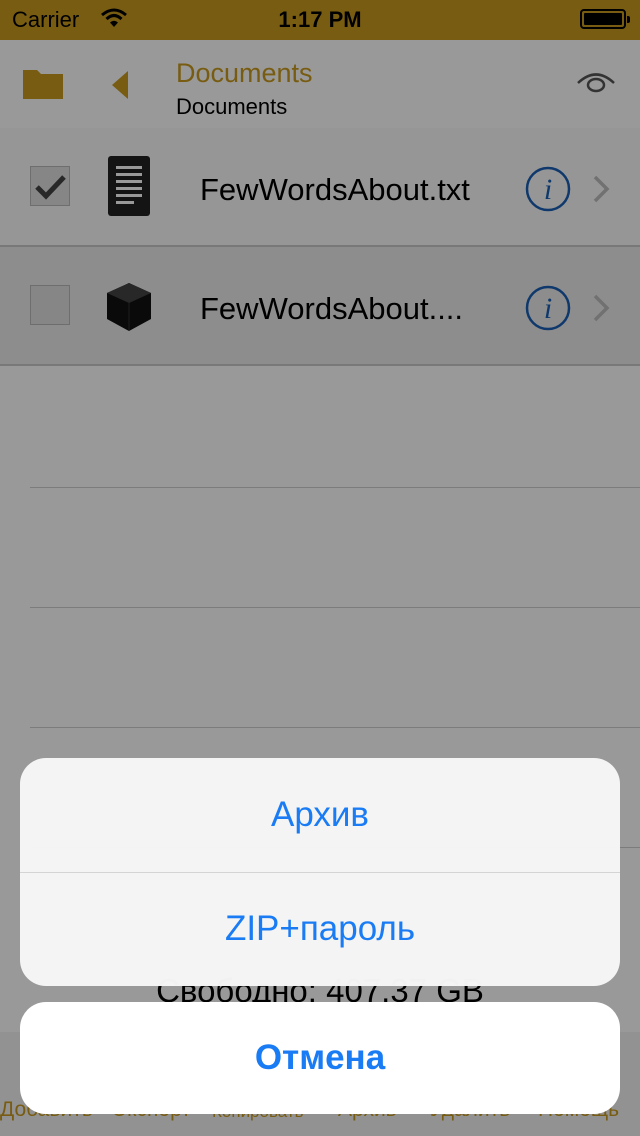 The width and height of the screenshot is (640, 1136). What do you see at coordinates (320, 815) in the screenshot?
I see `archive-option-button: Архив` at bounding box center [320, 815].